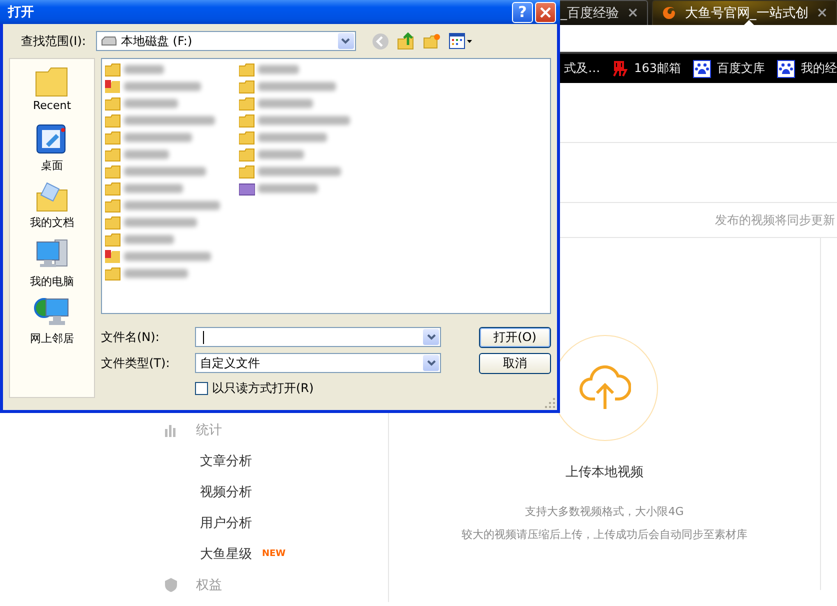 This screenshot has width=837, height=606. Describe the element at coordinates (226, 491) in the screenshot. I see `sidebar-link: 视频分析` at that location.